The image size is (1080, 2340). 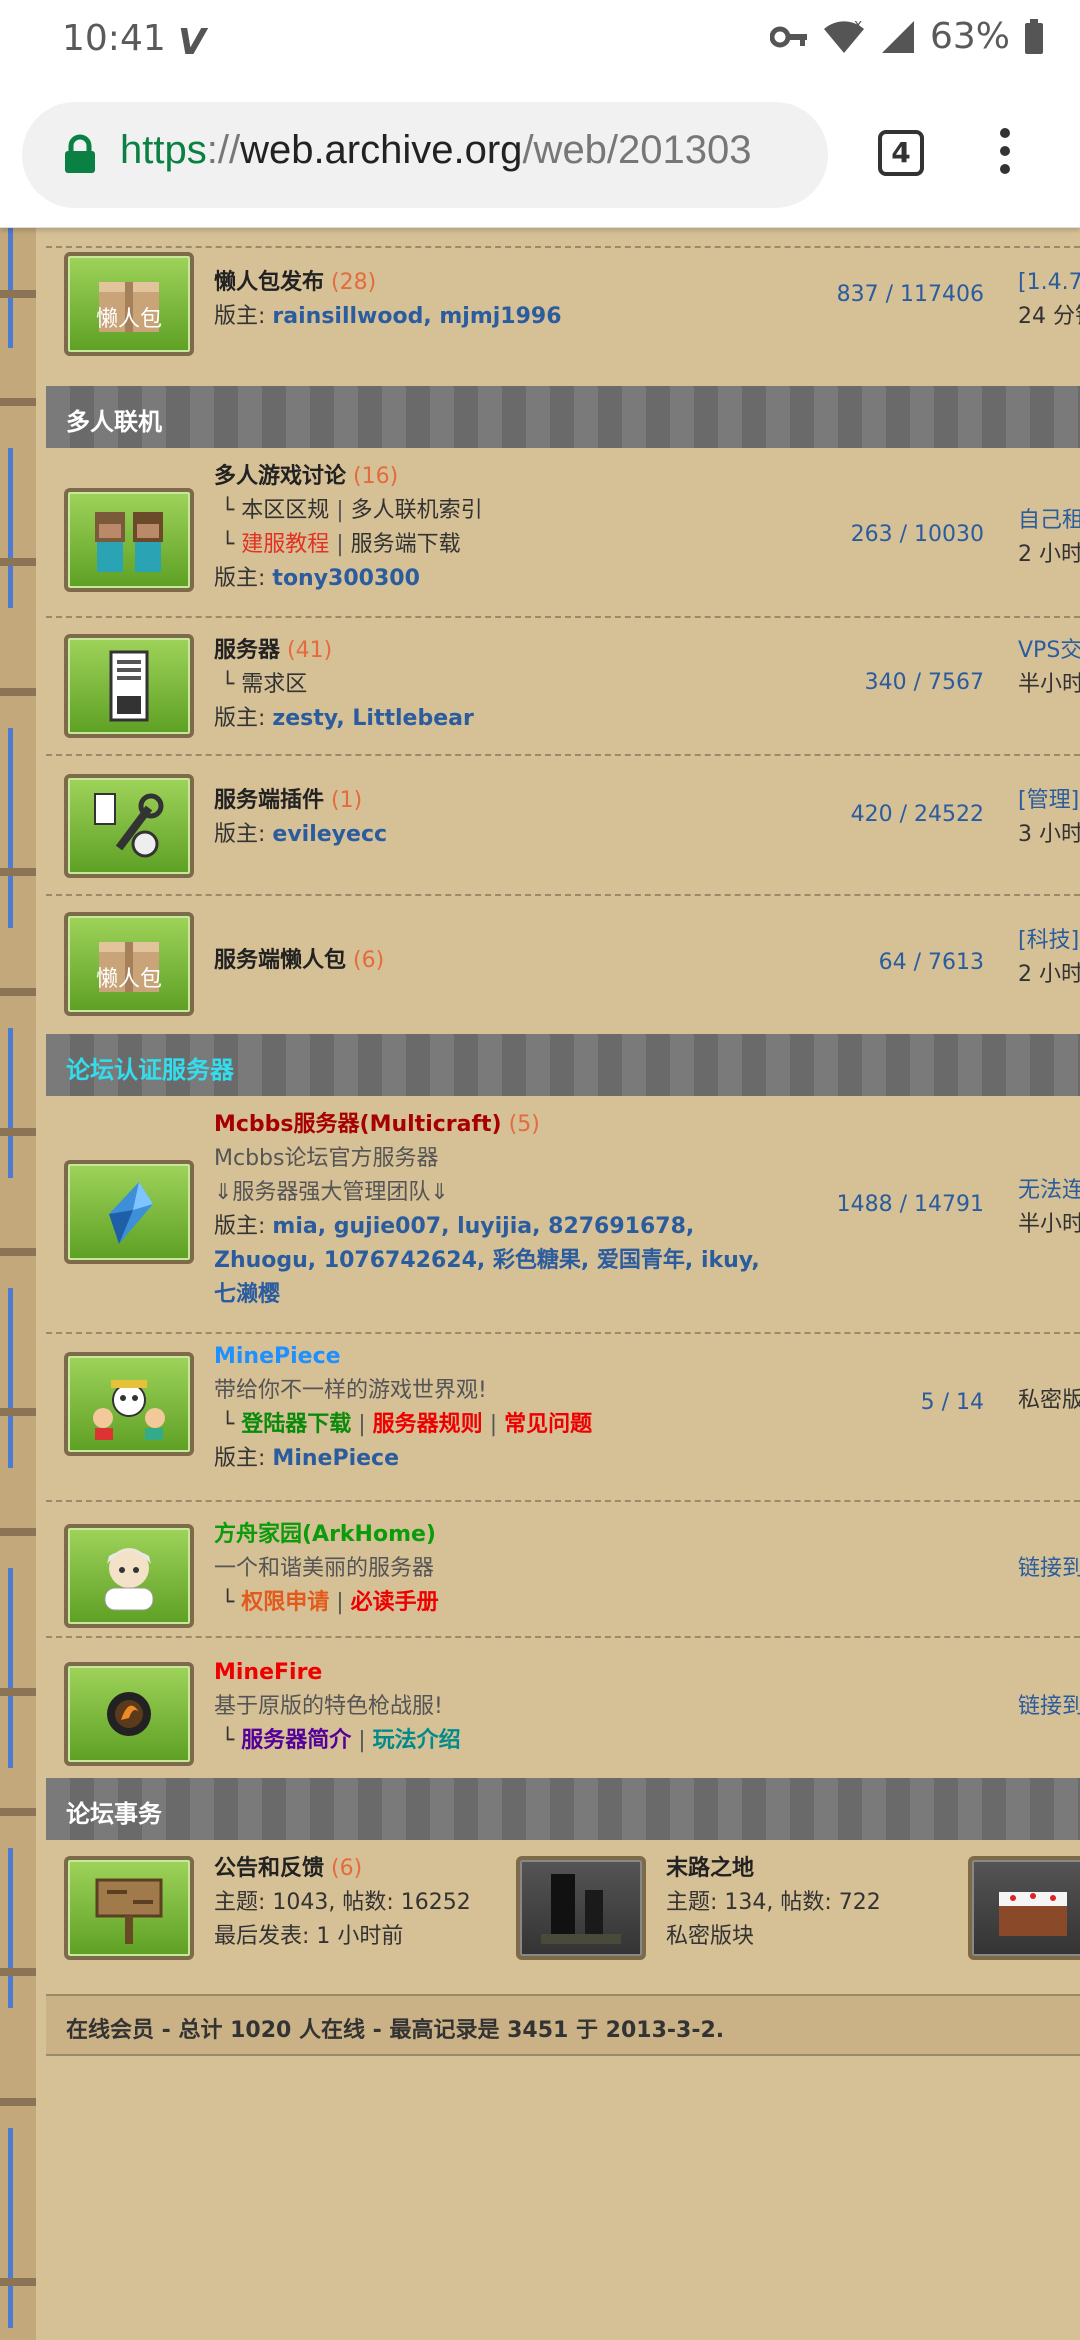 I want to click on forum-info: 服务端插件 (1) 版主: evileyecc, so click(x=300, y=818).